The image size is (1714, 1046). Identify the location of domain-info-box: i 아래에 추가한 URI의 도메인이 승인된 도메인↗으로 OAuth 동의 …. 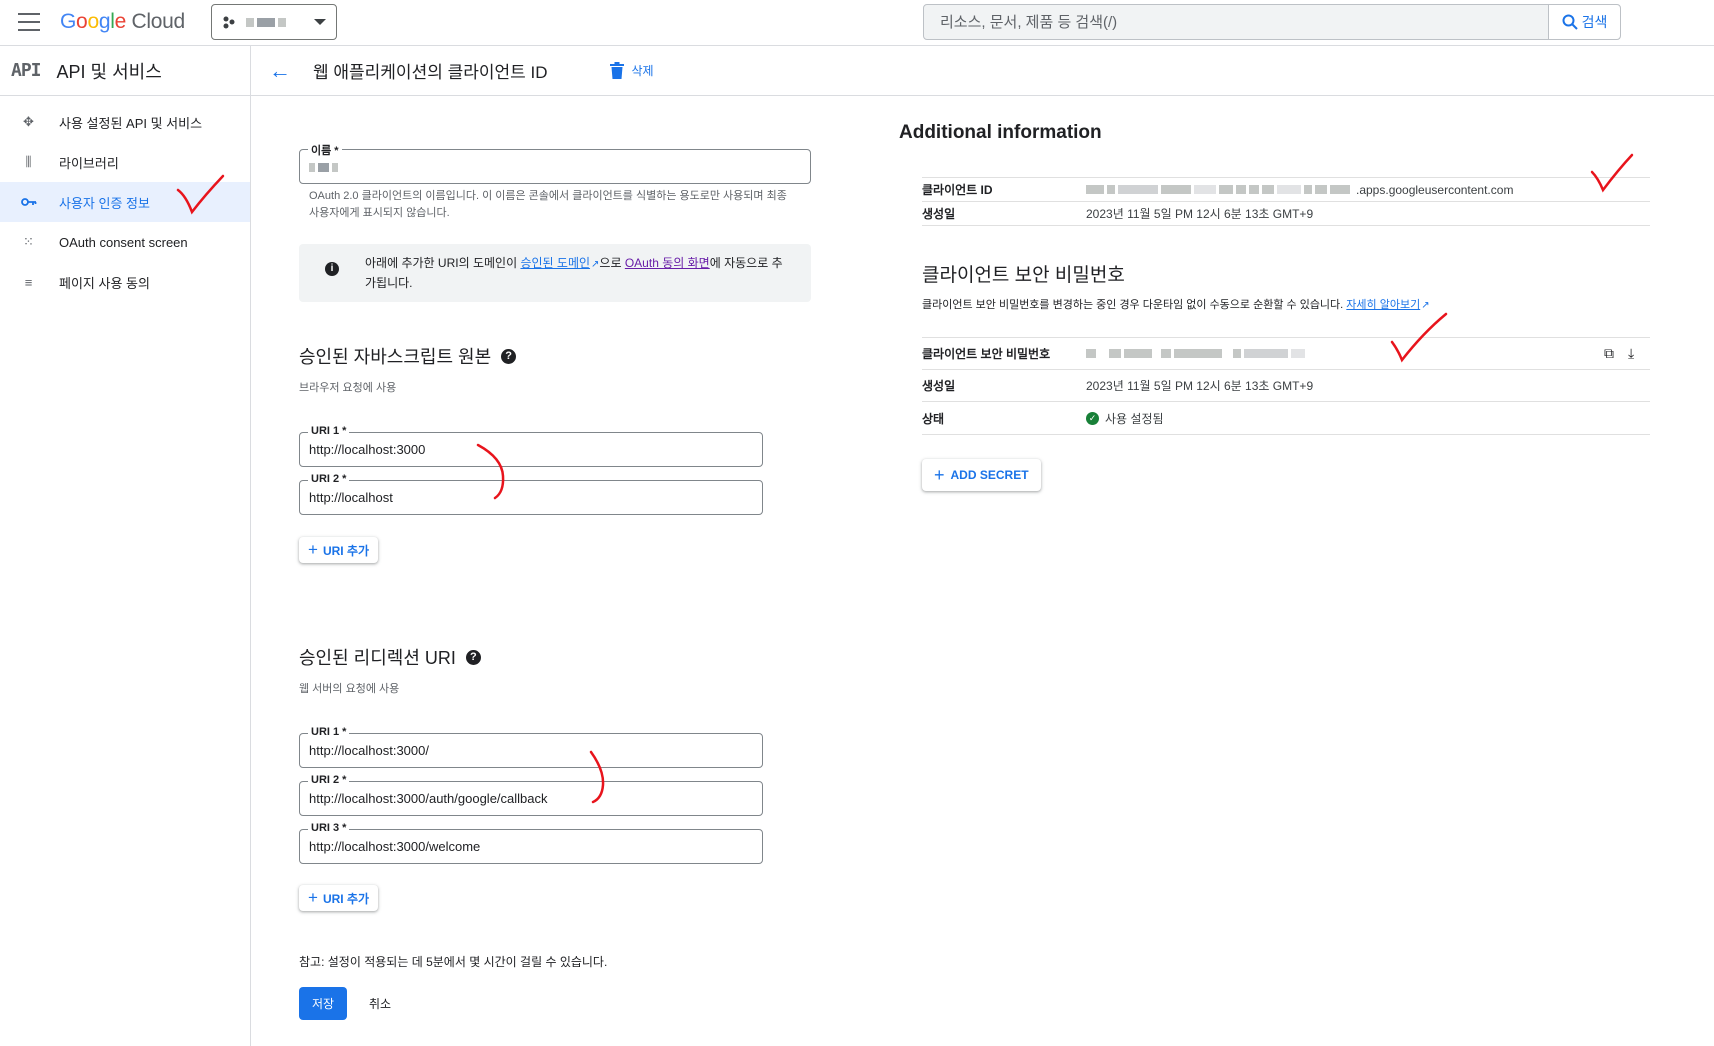
(555, 273).